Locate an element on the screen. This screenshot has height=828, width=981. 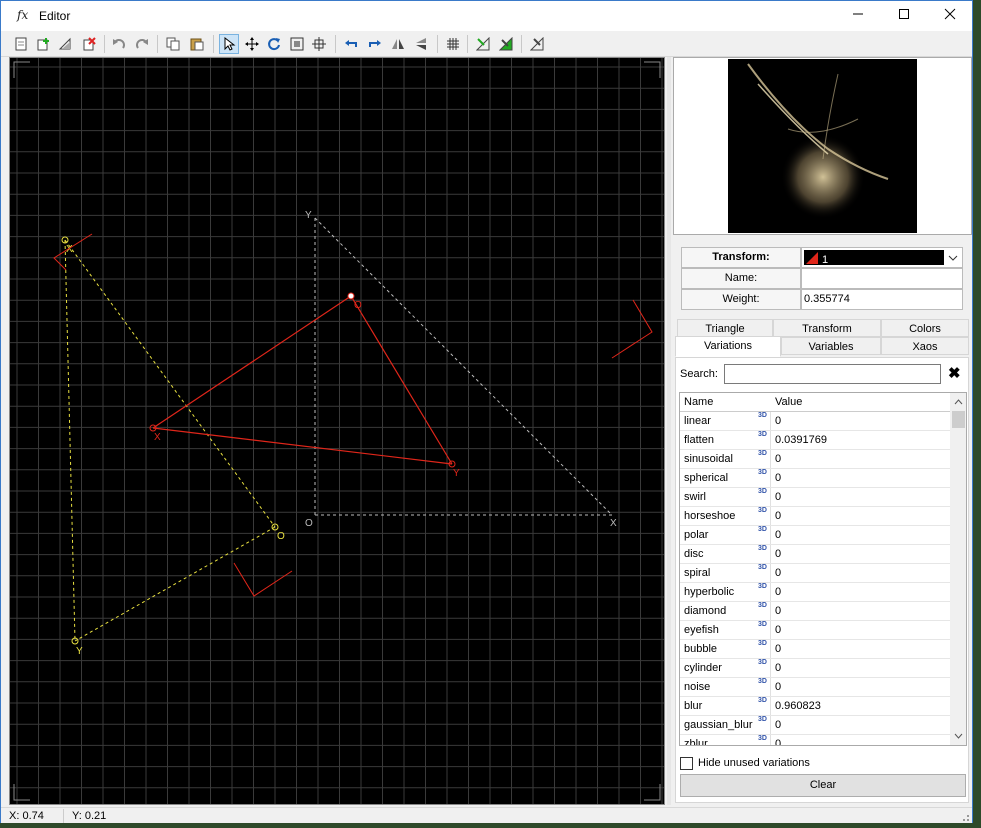
scale-icon is located at coordinates (297, 44).